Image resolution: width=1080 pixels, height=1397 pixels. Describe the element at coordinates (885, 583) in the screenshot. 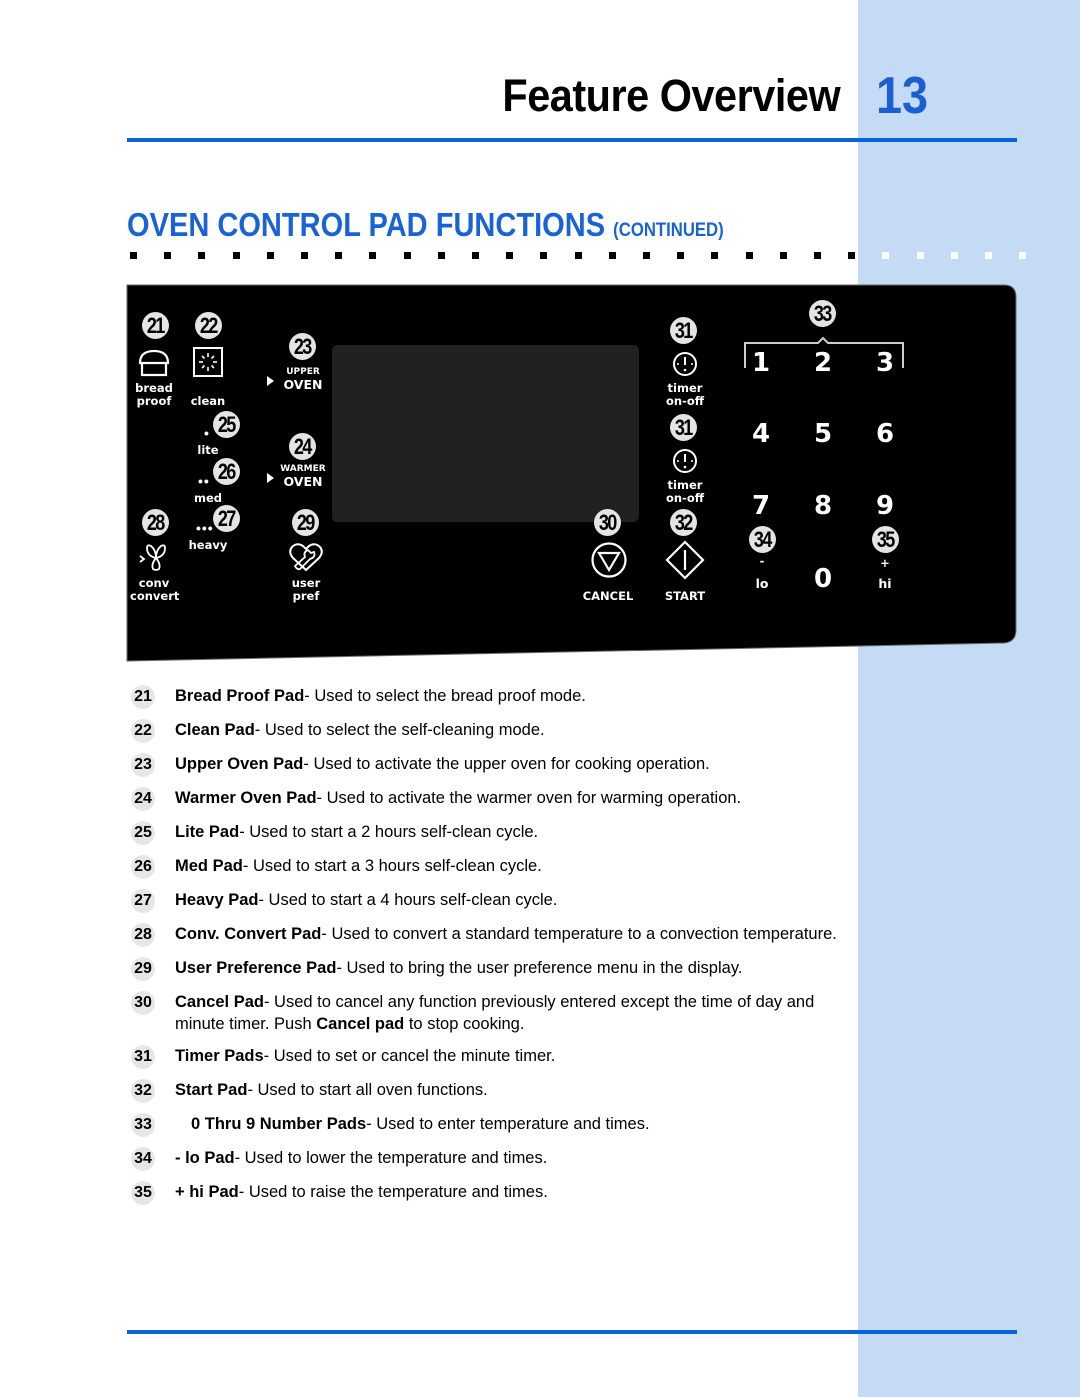

I see `hi-label: hi` at that location.